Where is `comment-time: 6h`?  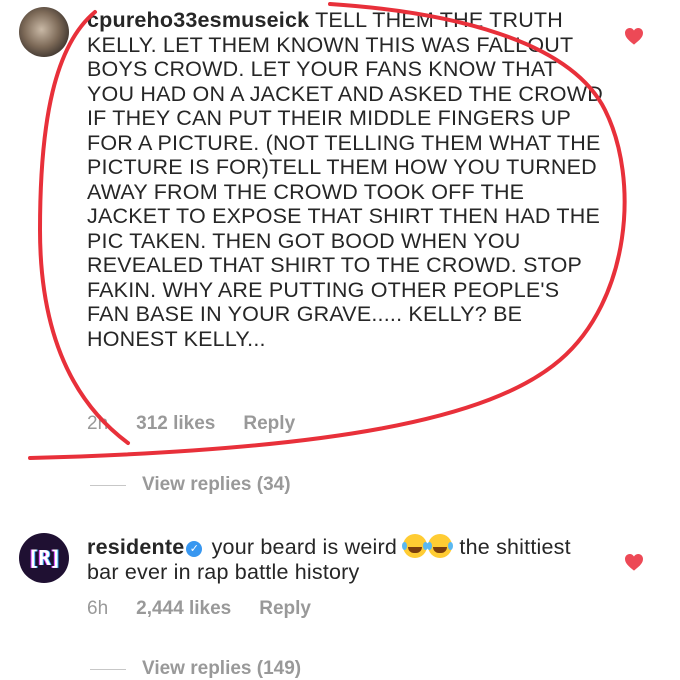 comment-time: 6h is located at coordinates (98, 608).